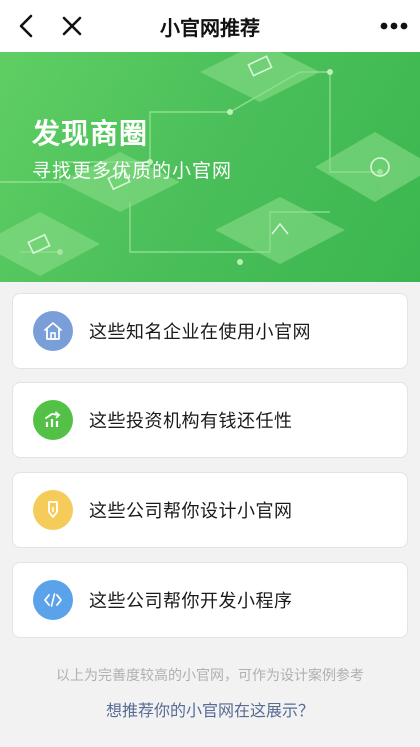 The width and height of the screenshot is (420, 747). I want to click on pen-icon, so click(53, 510).